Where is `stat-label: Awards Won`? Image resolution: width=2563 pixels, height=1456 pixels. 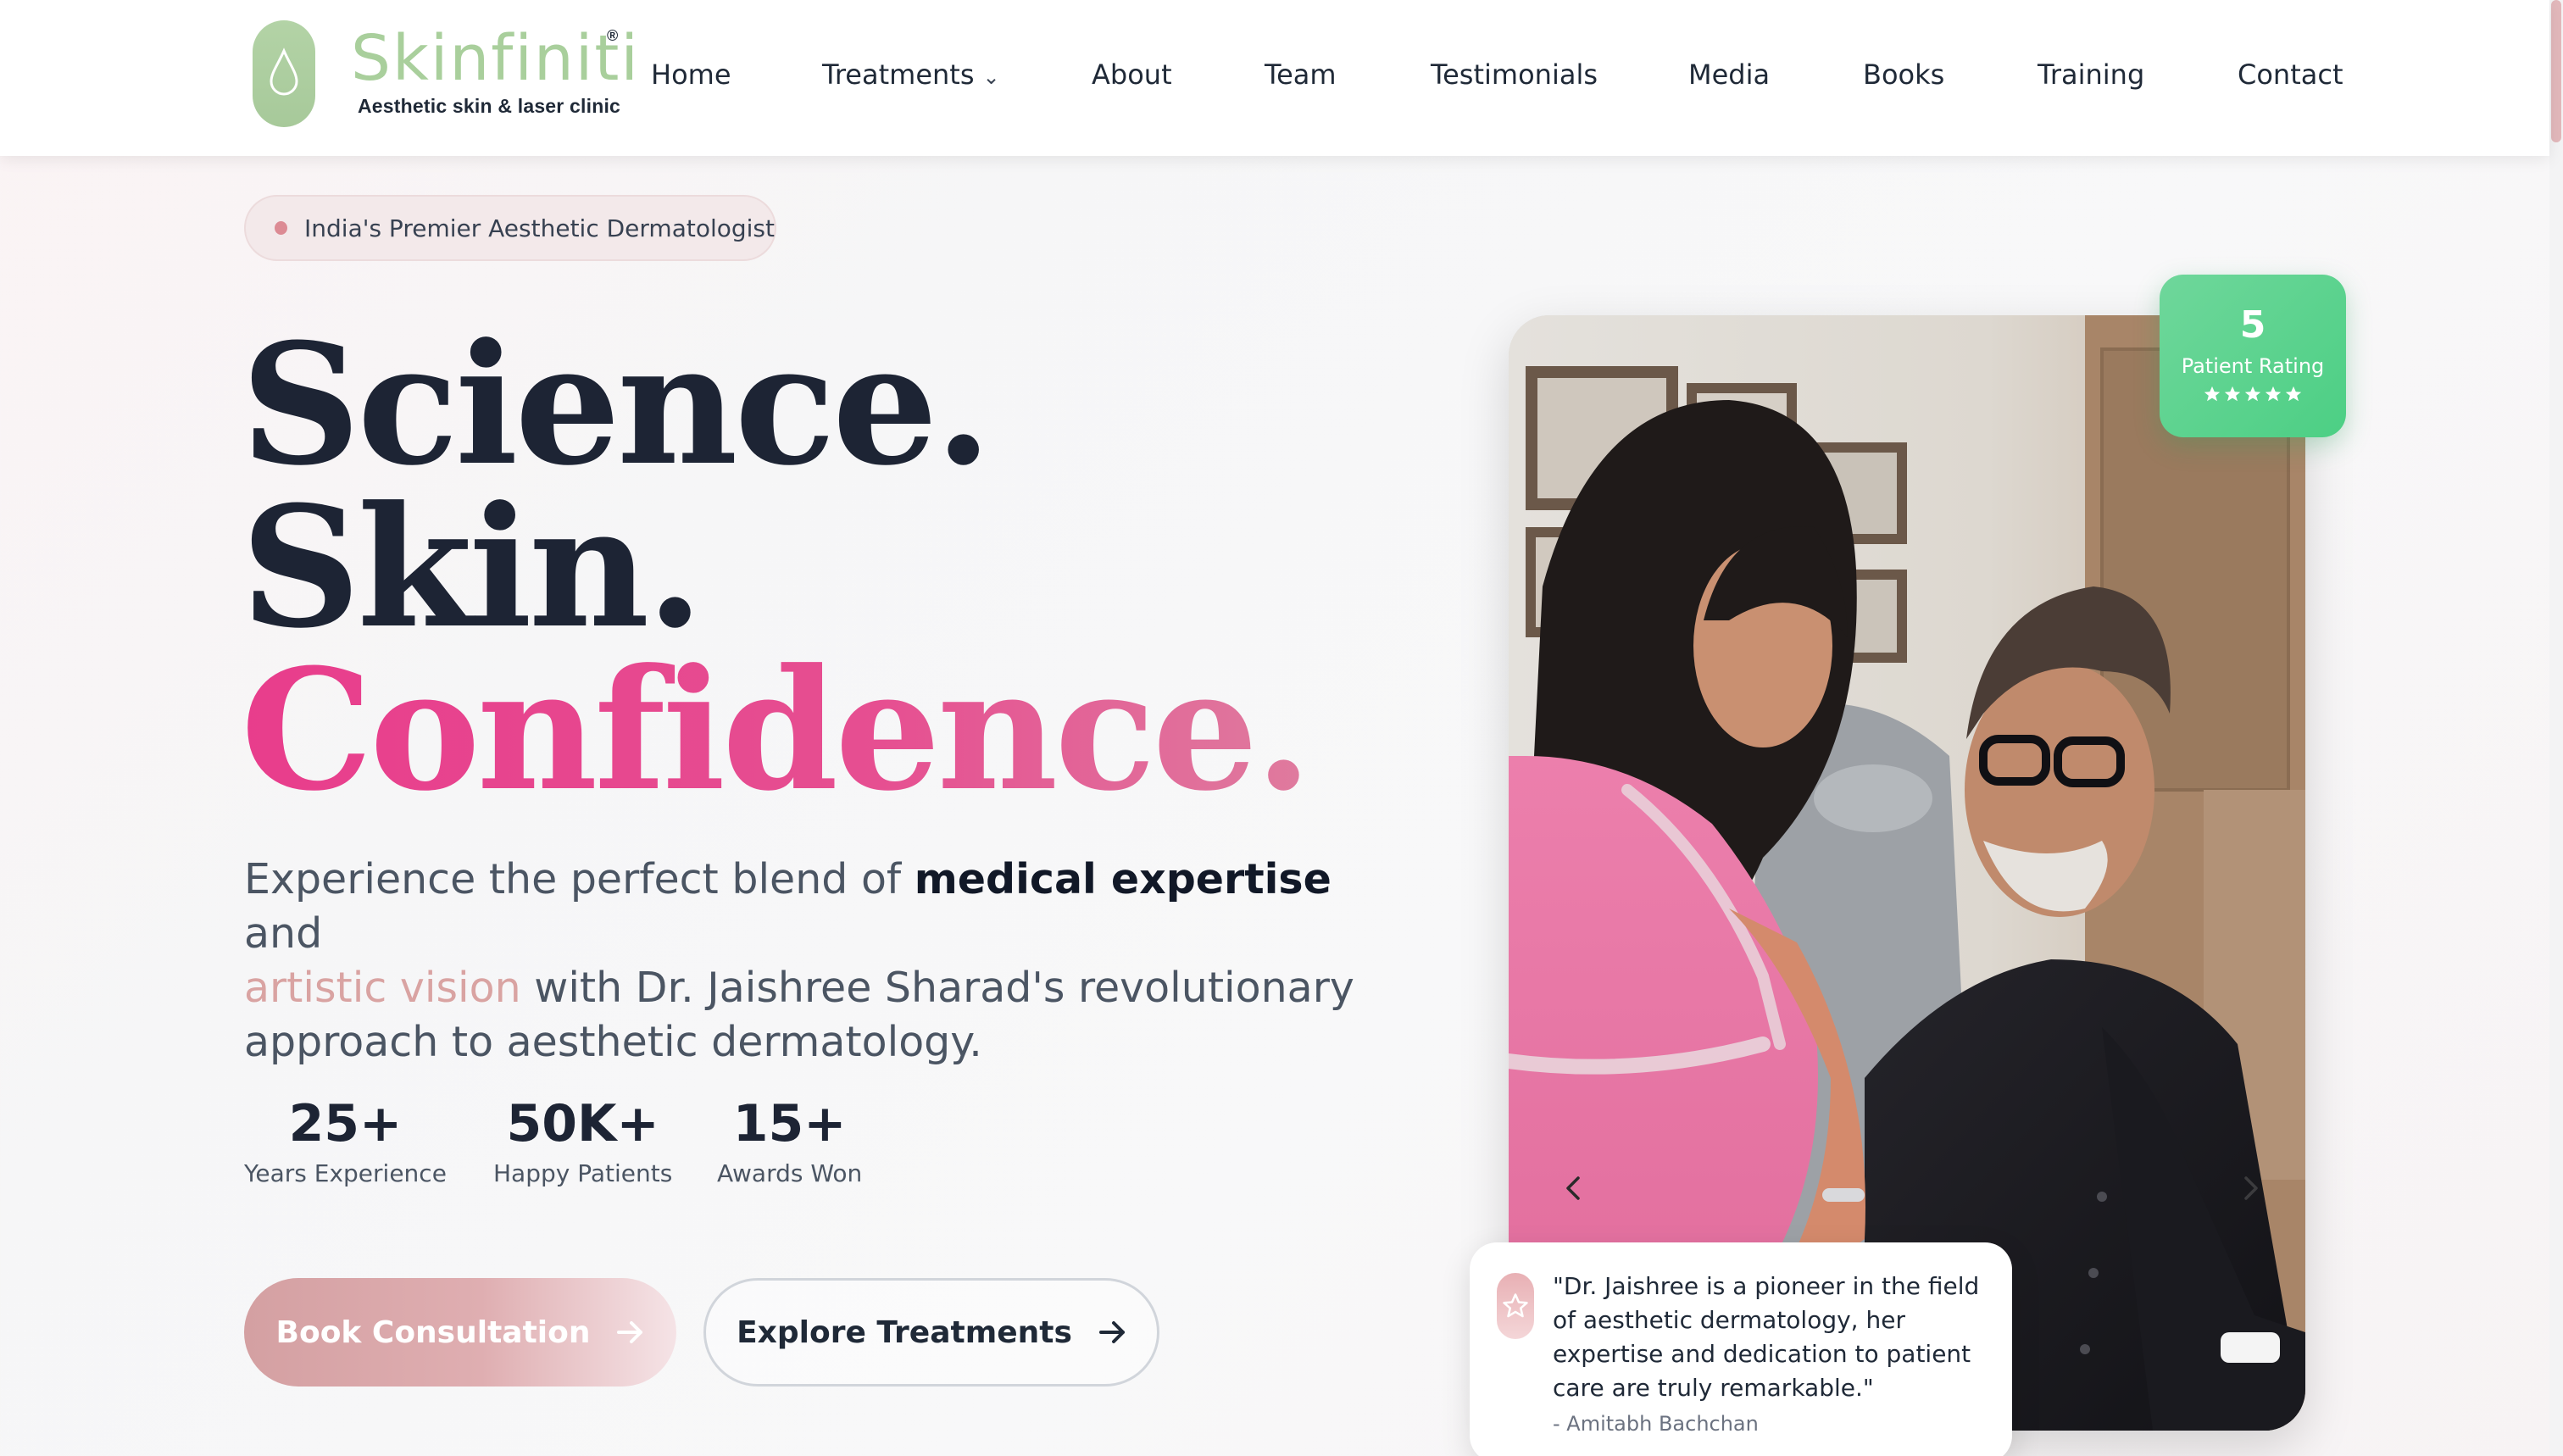 stat-label: Awards Won is located at coordinates (790, 1173).